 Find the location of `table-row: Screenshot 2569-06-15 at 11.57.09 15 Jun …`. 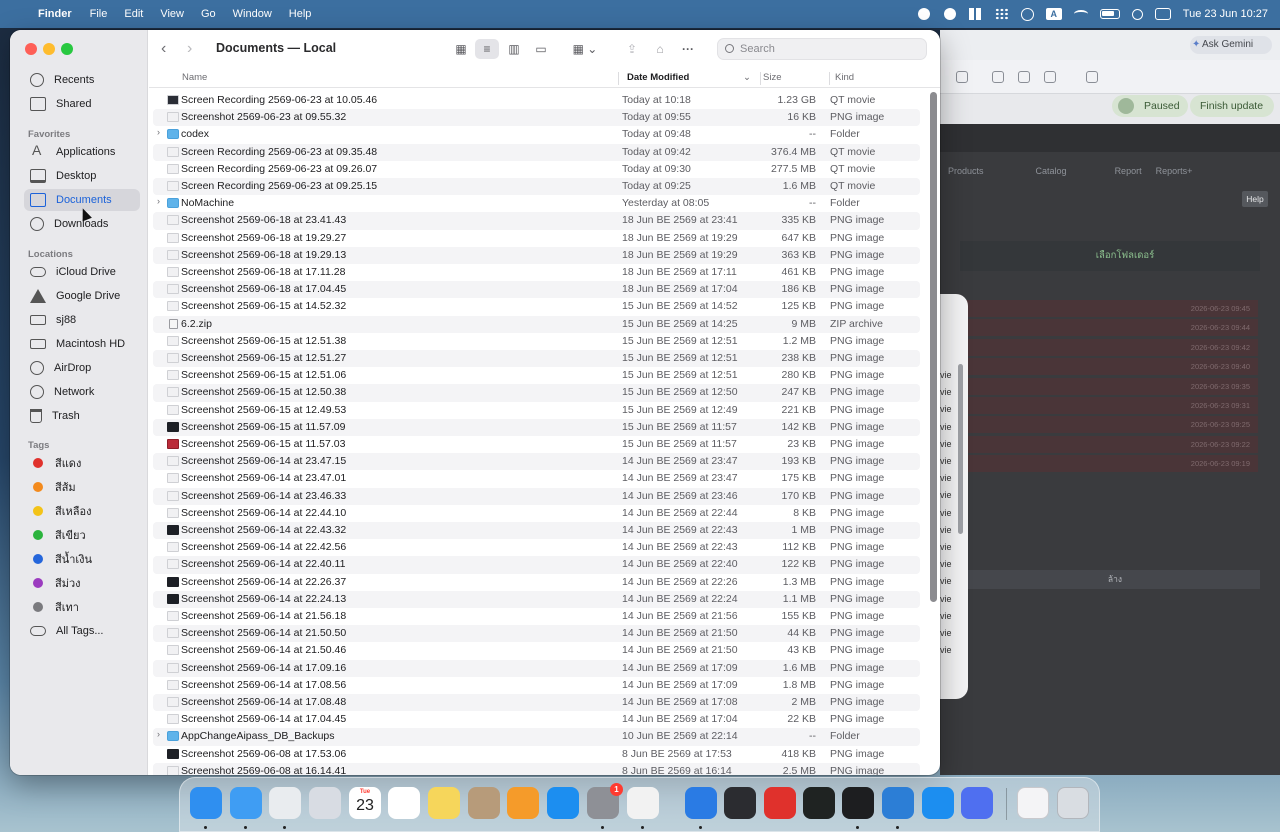

table-row: Screenshot 2569-06-15 at 11.57.09 15 Jun … is located at coordinates (536, 427).